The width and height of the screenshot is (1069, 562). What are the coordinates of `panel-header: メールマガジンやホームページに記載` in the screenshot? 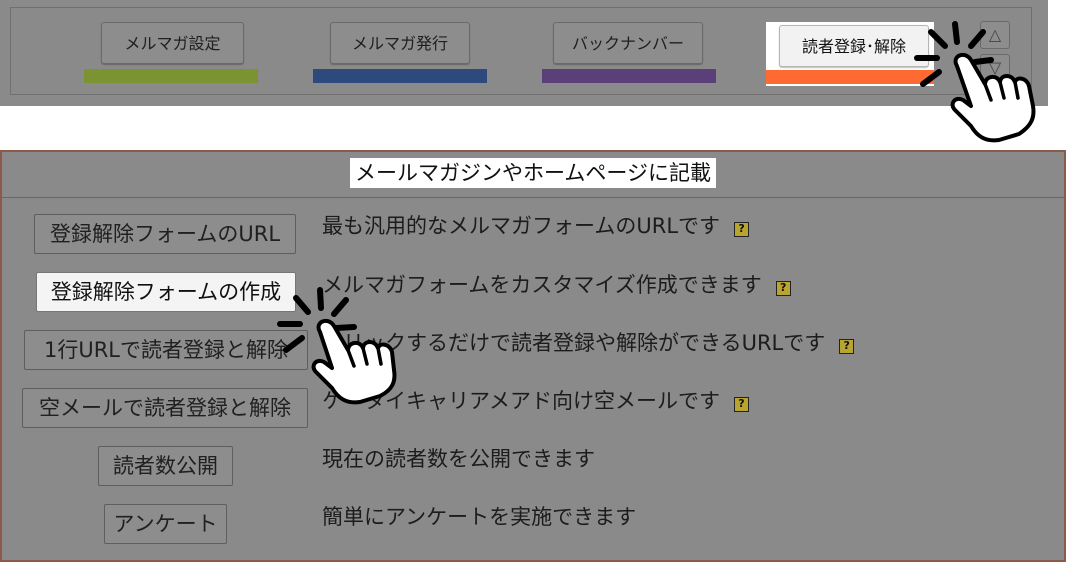 It's located at (533, 175).